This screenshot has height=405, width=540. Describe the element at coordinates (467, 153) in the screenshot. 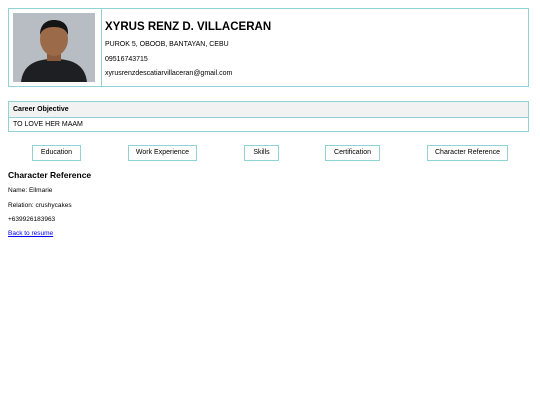

I see `tab-character-reference: Character Reference` at that location.